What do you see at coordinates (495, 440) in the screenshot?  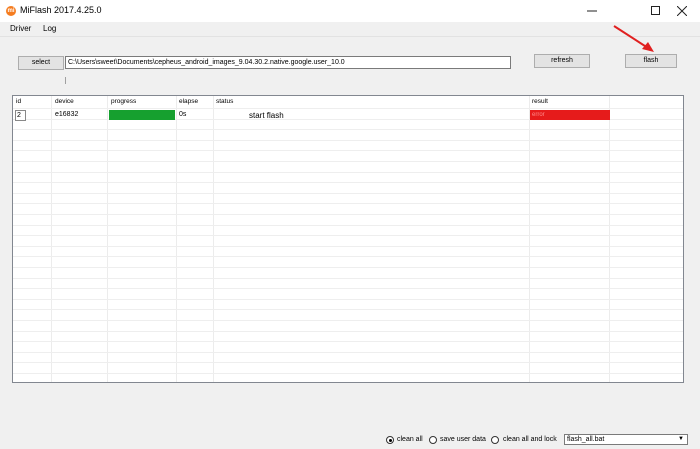 I see `clean-all-and-lock-radio` at bounding box center [495, 440].